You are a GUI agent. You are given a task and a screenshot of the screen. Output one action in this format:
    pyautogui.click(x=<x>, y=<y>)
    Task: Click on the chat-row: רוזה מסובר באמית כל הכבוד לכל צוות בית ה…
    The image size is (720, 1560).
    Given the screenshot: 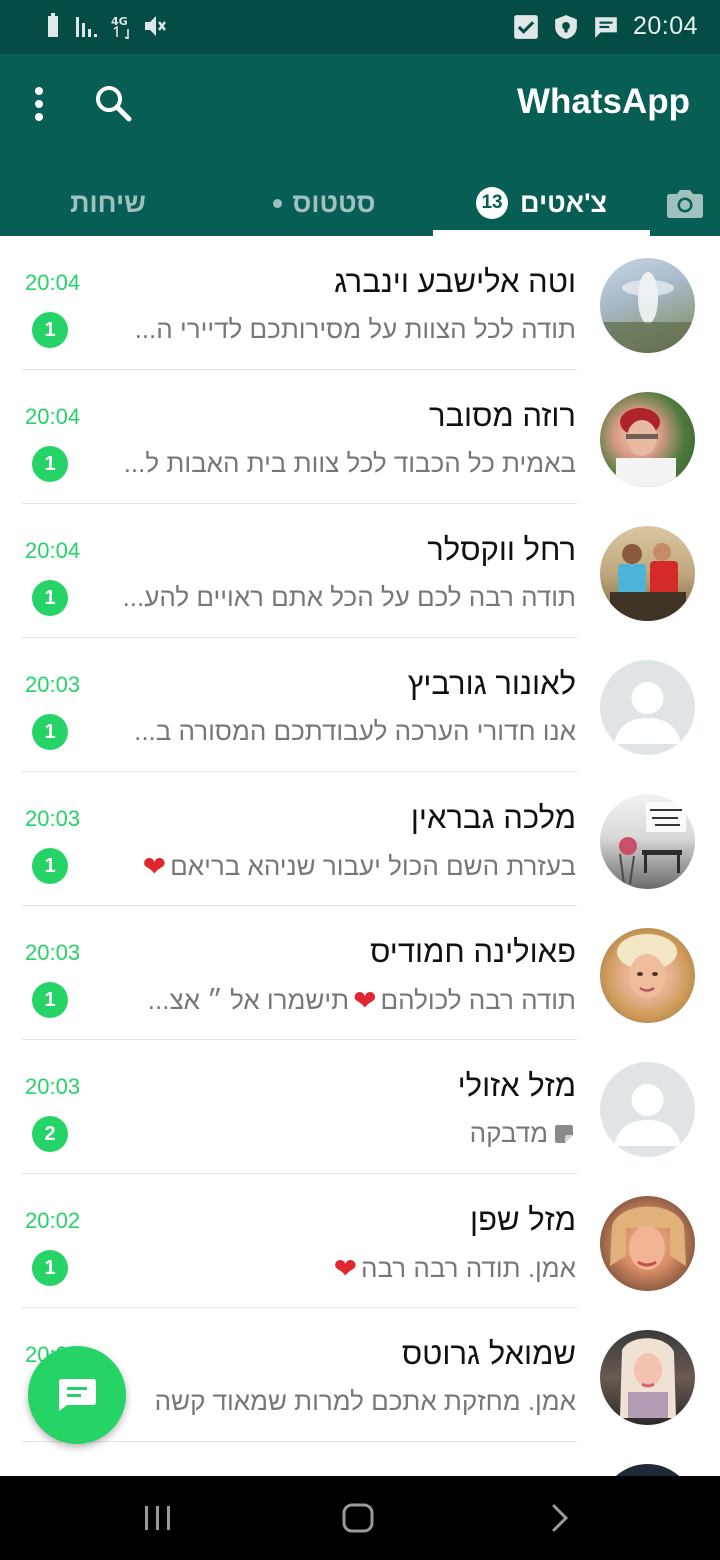 What is the action you would take?
    pyautogui.click(x=360, y=437)
    